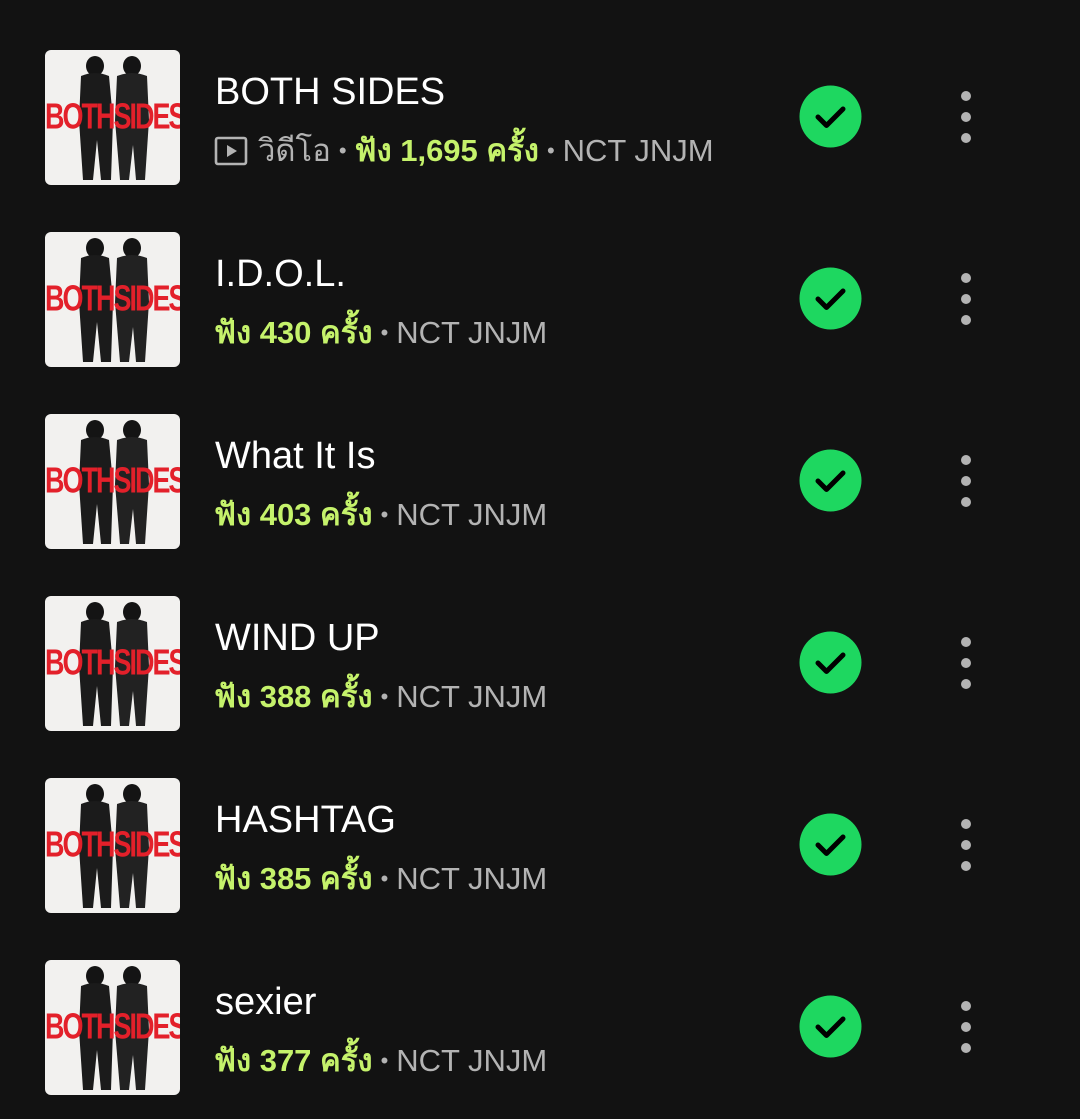 This screenshot has height=1119, width=1080. Describe the element at coordinates (297, 638) in the screenshot. I see `track-title: WIND UP` at that location.